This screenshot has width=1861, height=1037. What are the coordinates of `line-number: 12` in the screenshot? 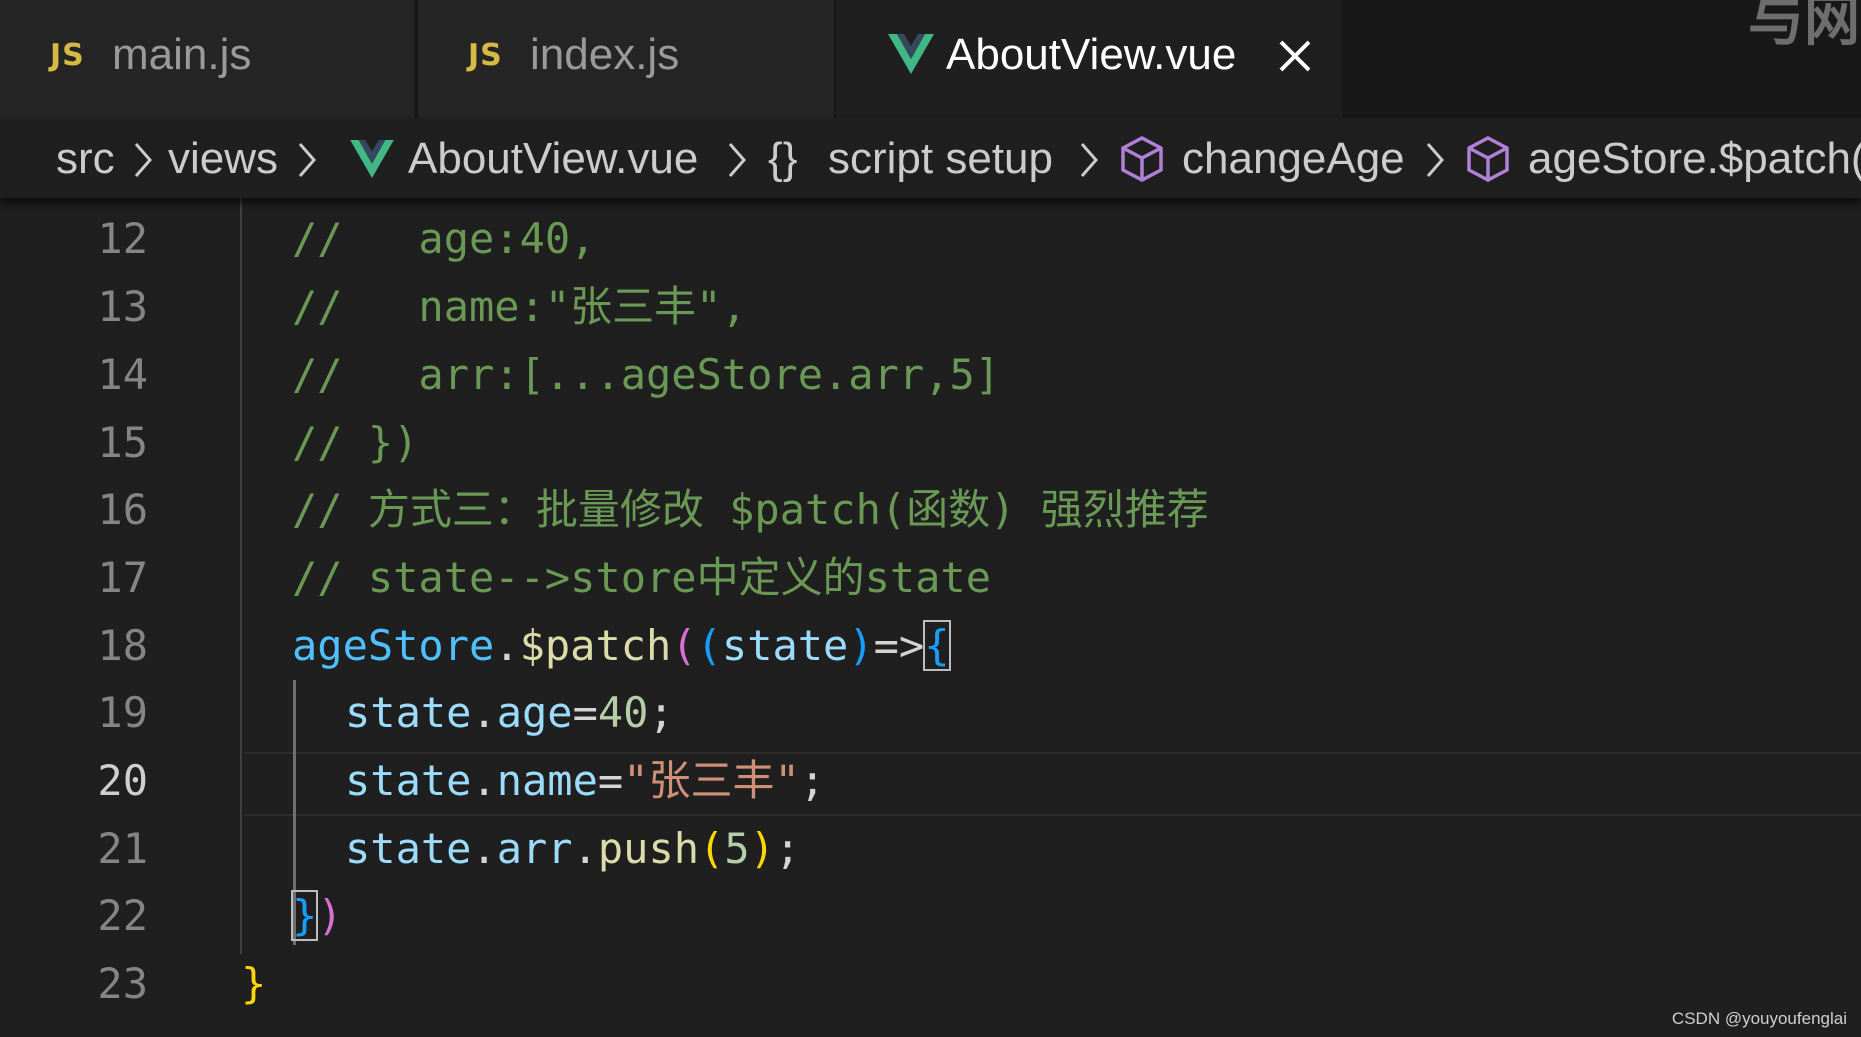 It's located at (122, 238).